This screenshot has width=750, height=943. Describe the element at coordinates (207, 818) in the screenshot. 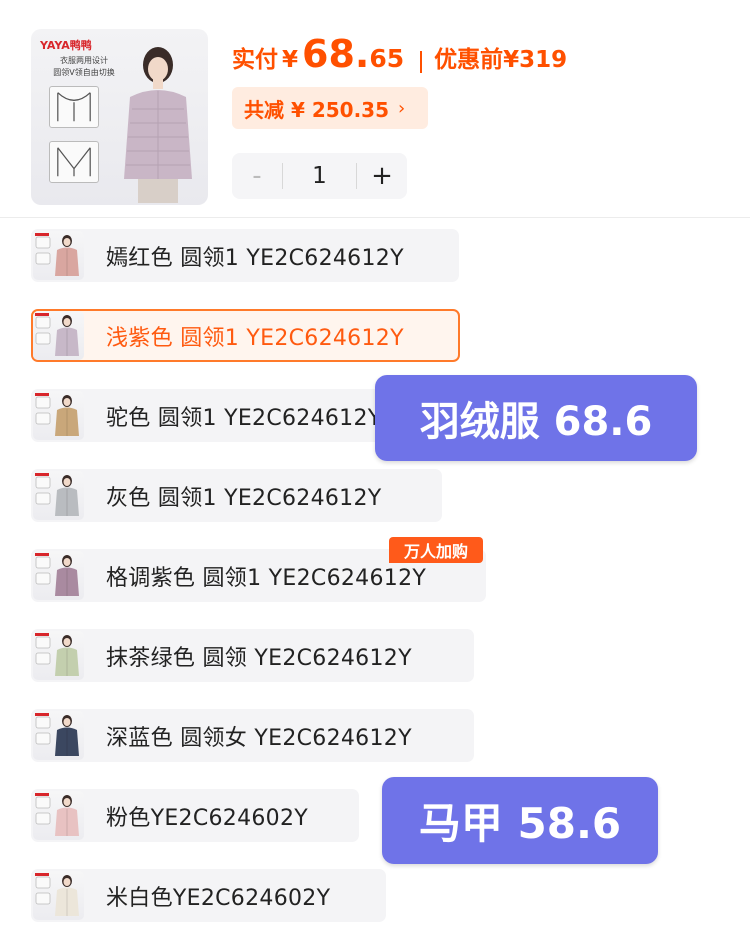

I see `variant-label: 粉色YE2C624602Y` at that location.